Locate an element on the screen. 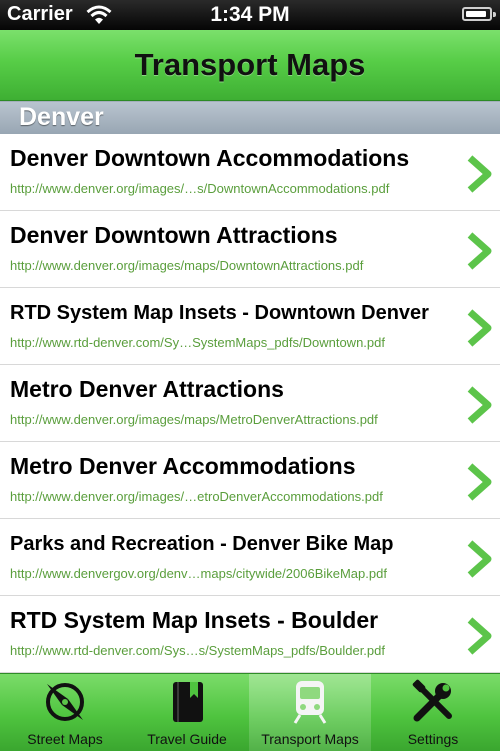 The image size is (500, 751). book-icon is located at coordinates (188, 702).